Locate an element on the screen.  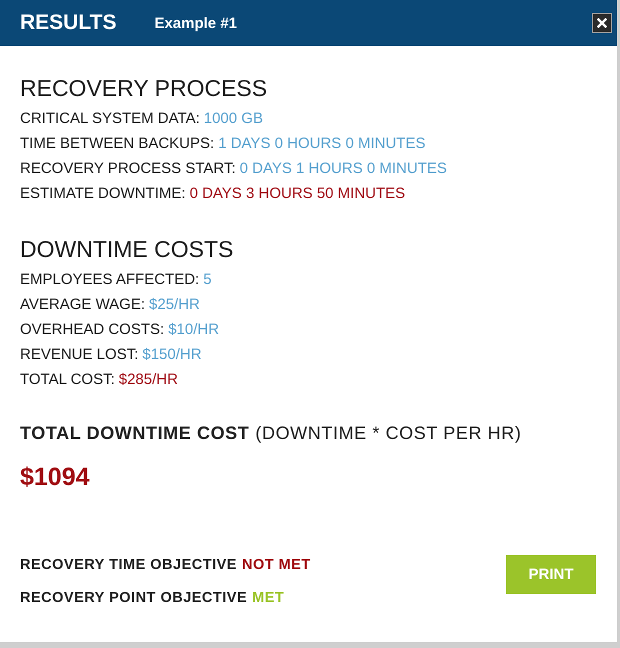
field-value: 5 is located at coordinates (207, 280).